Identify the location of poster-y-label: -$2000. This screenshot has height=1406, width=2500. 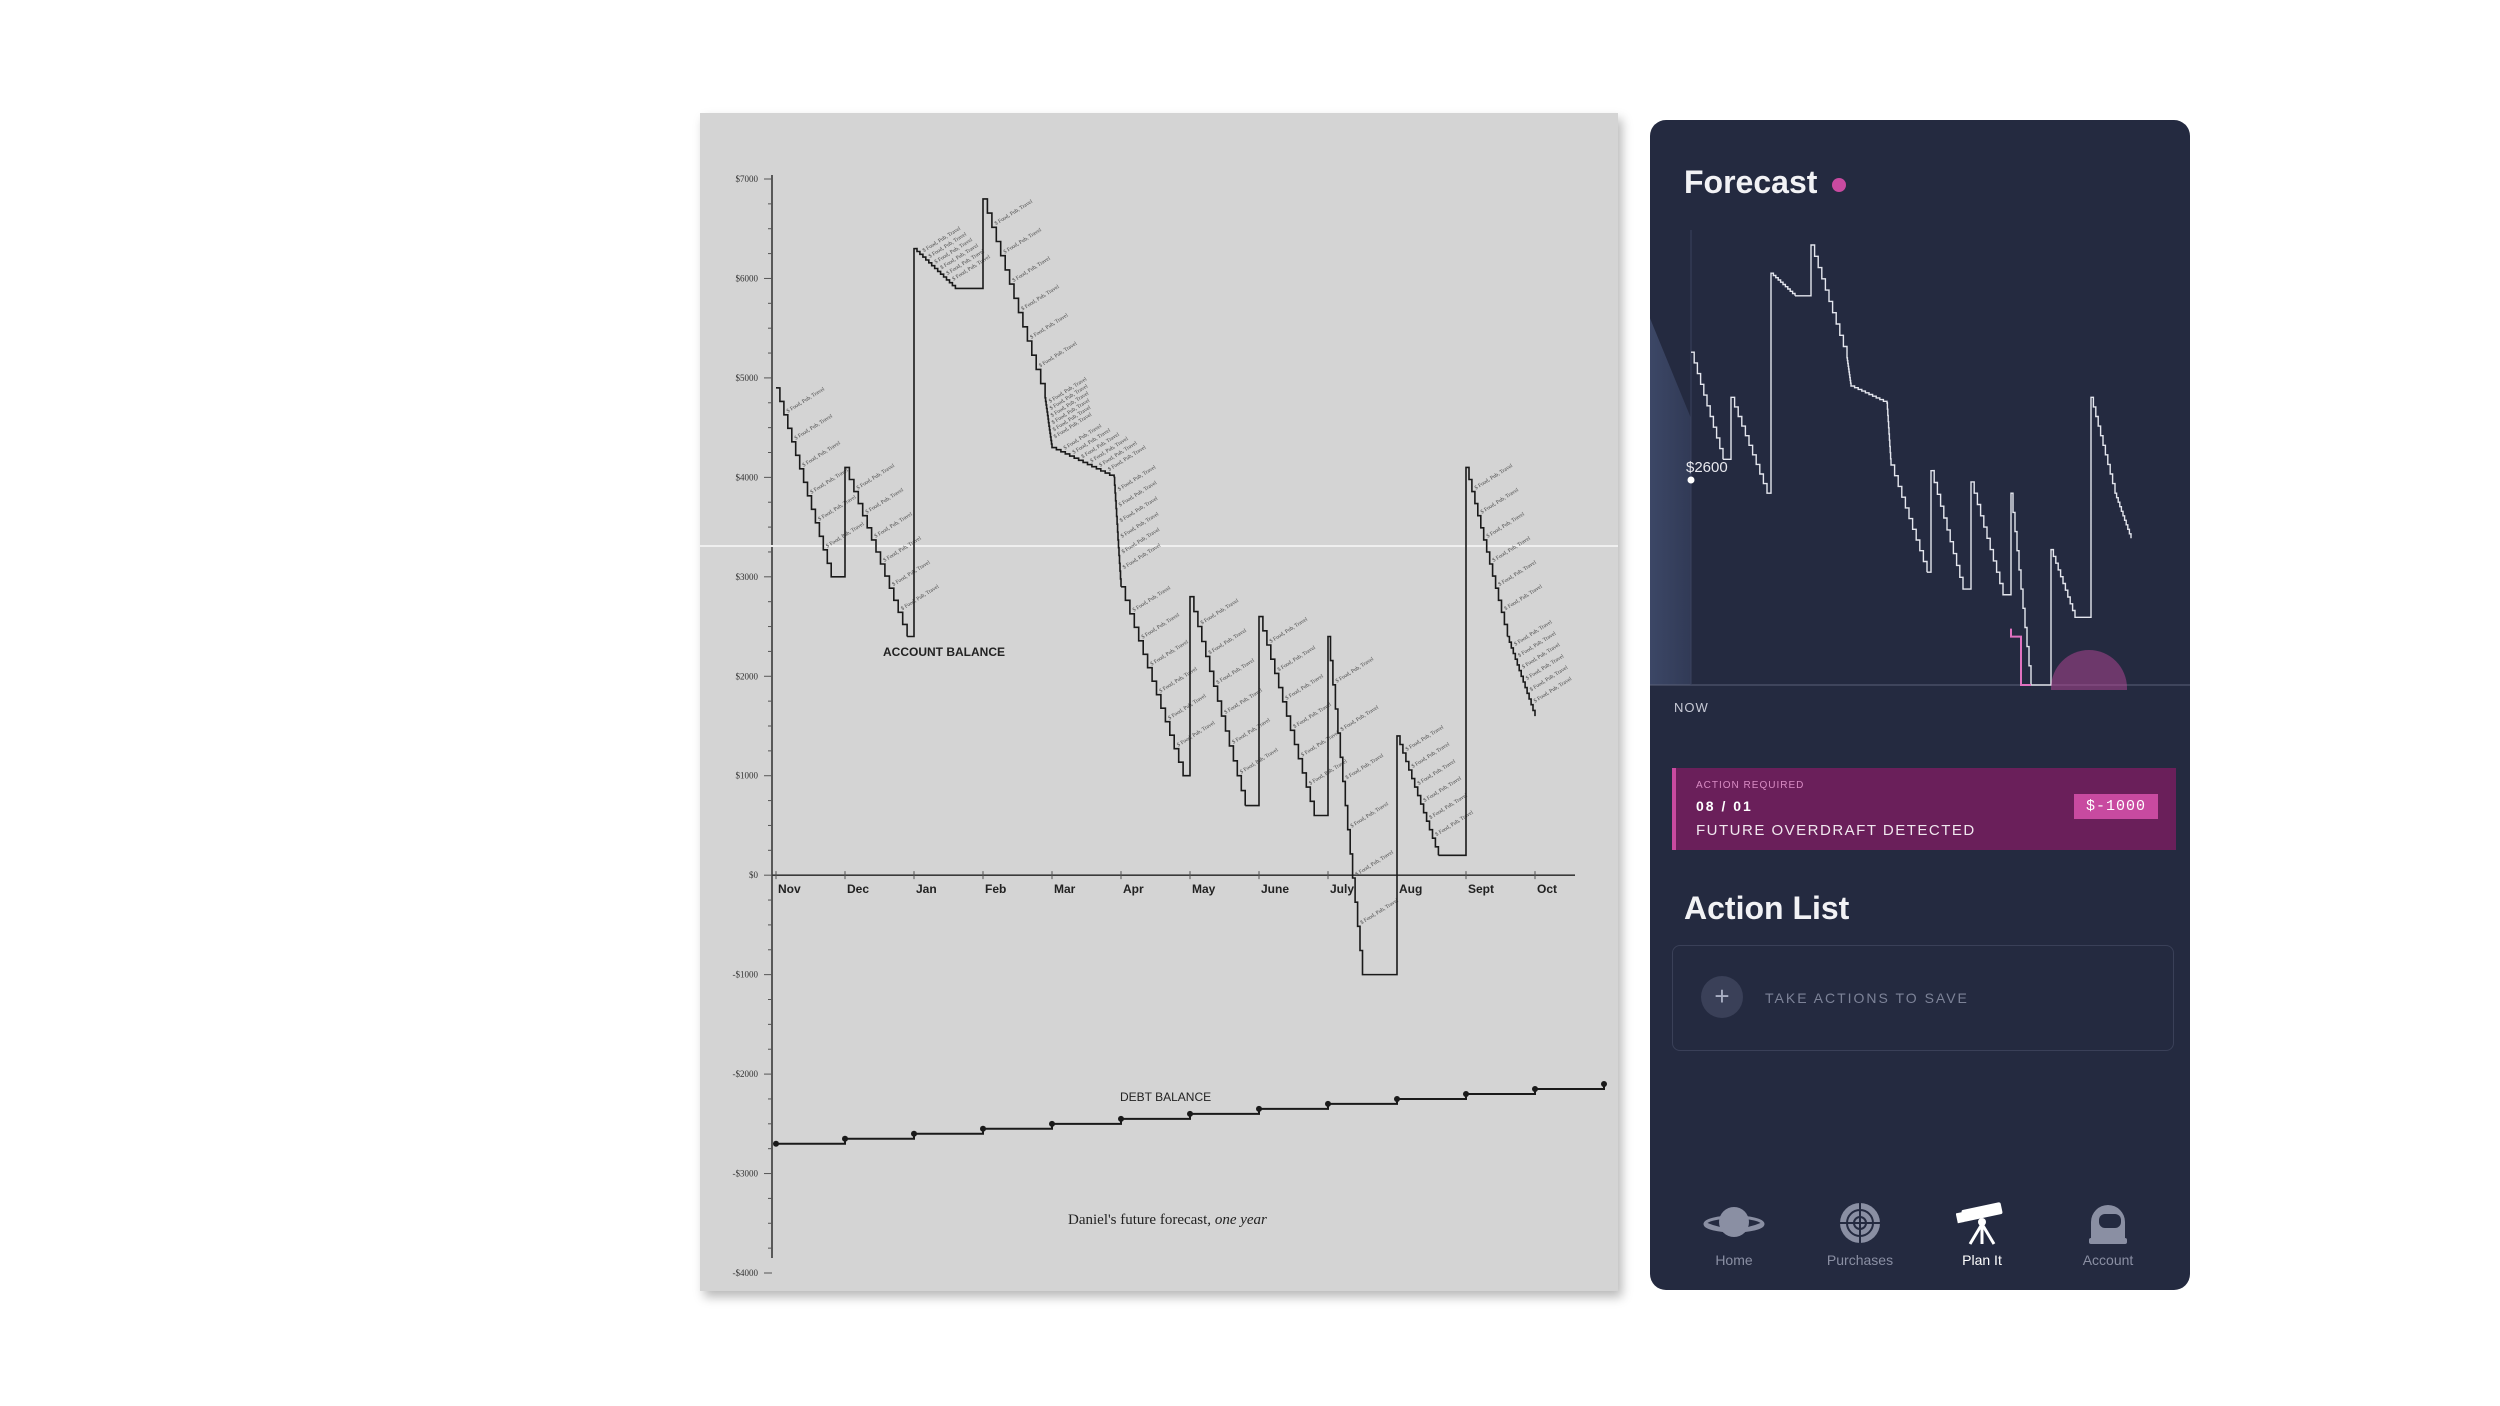
(746, 1074).